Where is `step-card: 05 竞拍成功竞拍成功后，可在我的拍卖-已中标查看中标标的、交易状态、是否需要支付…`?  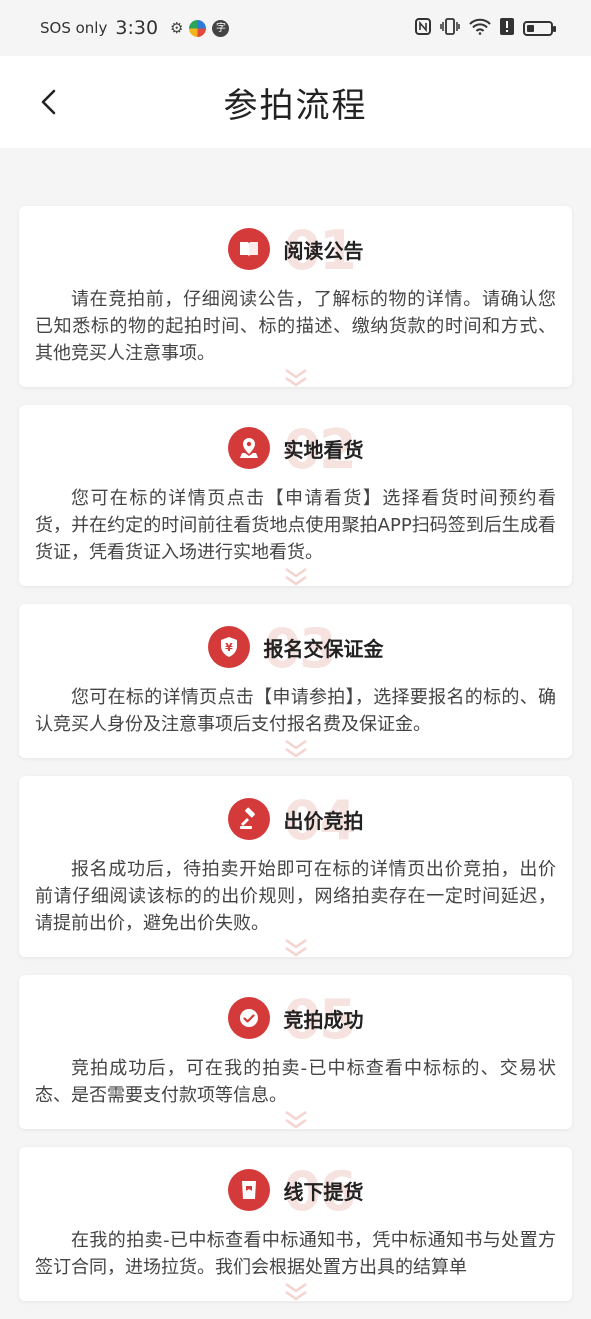 step-card: 05 竞拍成功竞拍成功后，可在我的拍卖-已中标查看中标标的、交易状态、是否需要支付… is located at coordinates (295, 1052).